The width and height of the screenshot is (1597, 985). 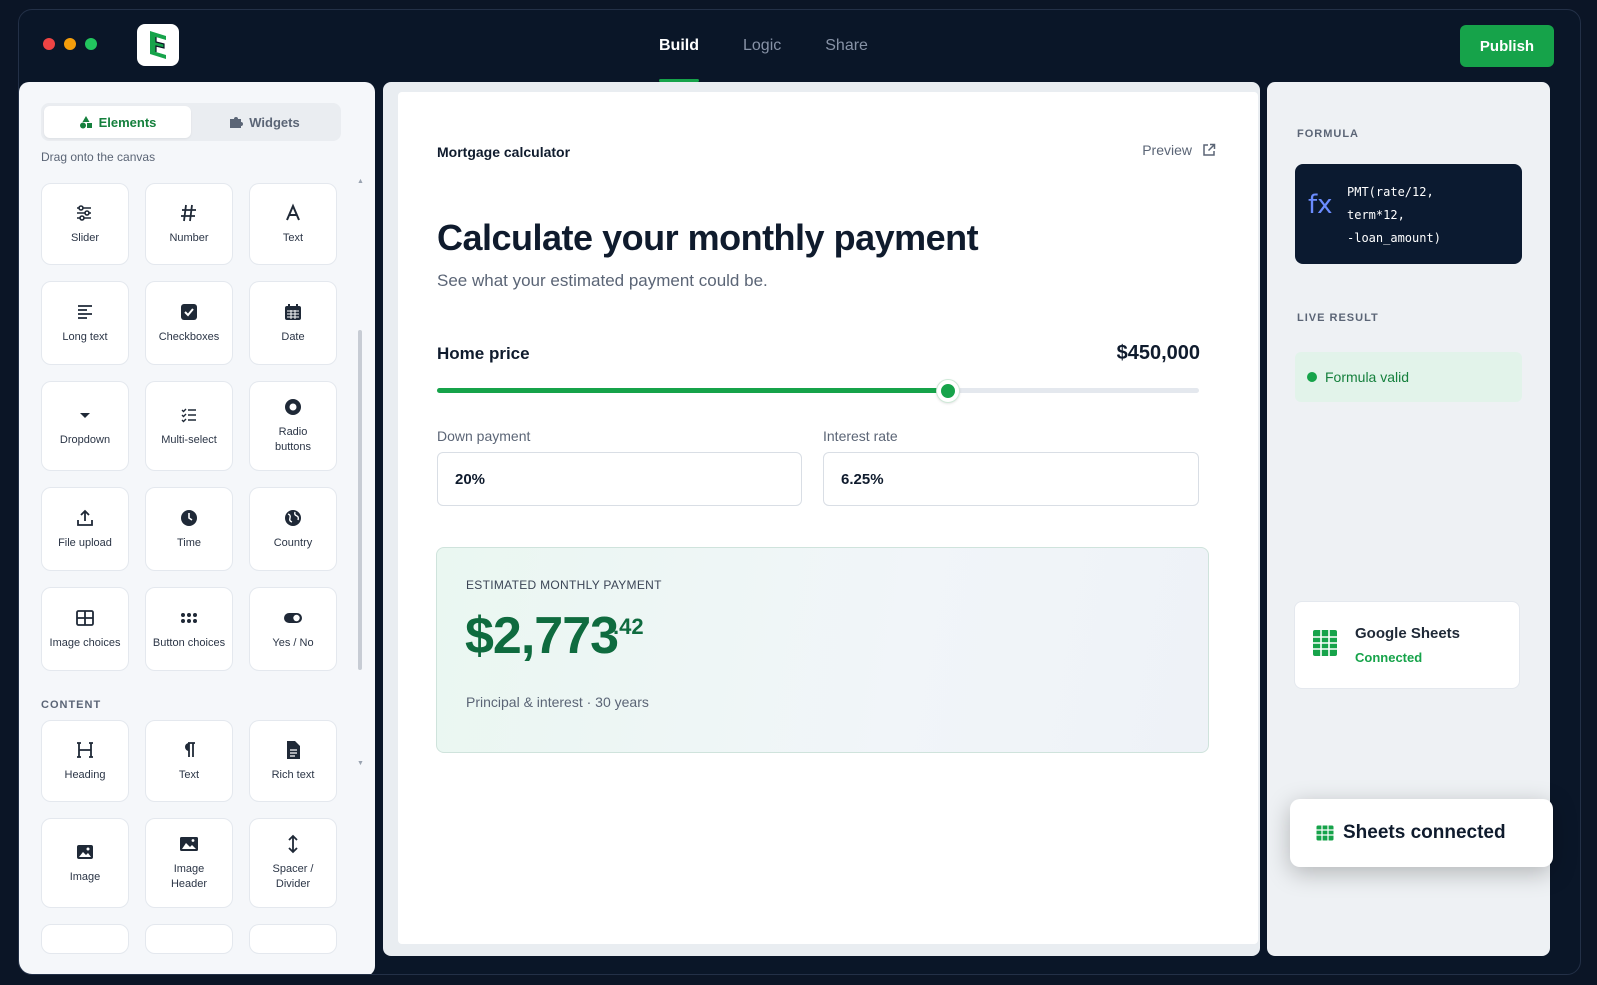 I want to click on close-window-dot, so click(x=49, y=44).